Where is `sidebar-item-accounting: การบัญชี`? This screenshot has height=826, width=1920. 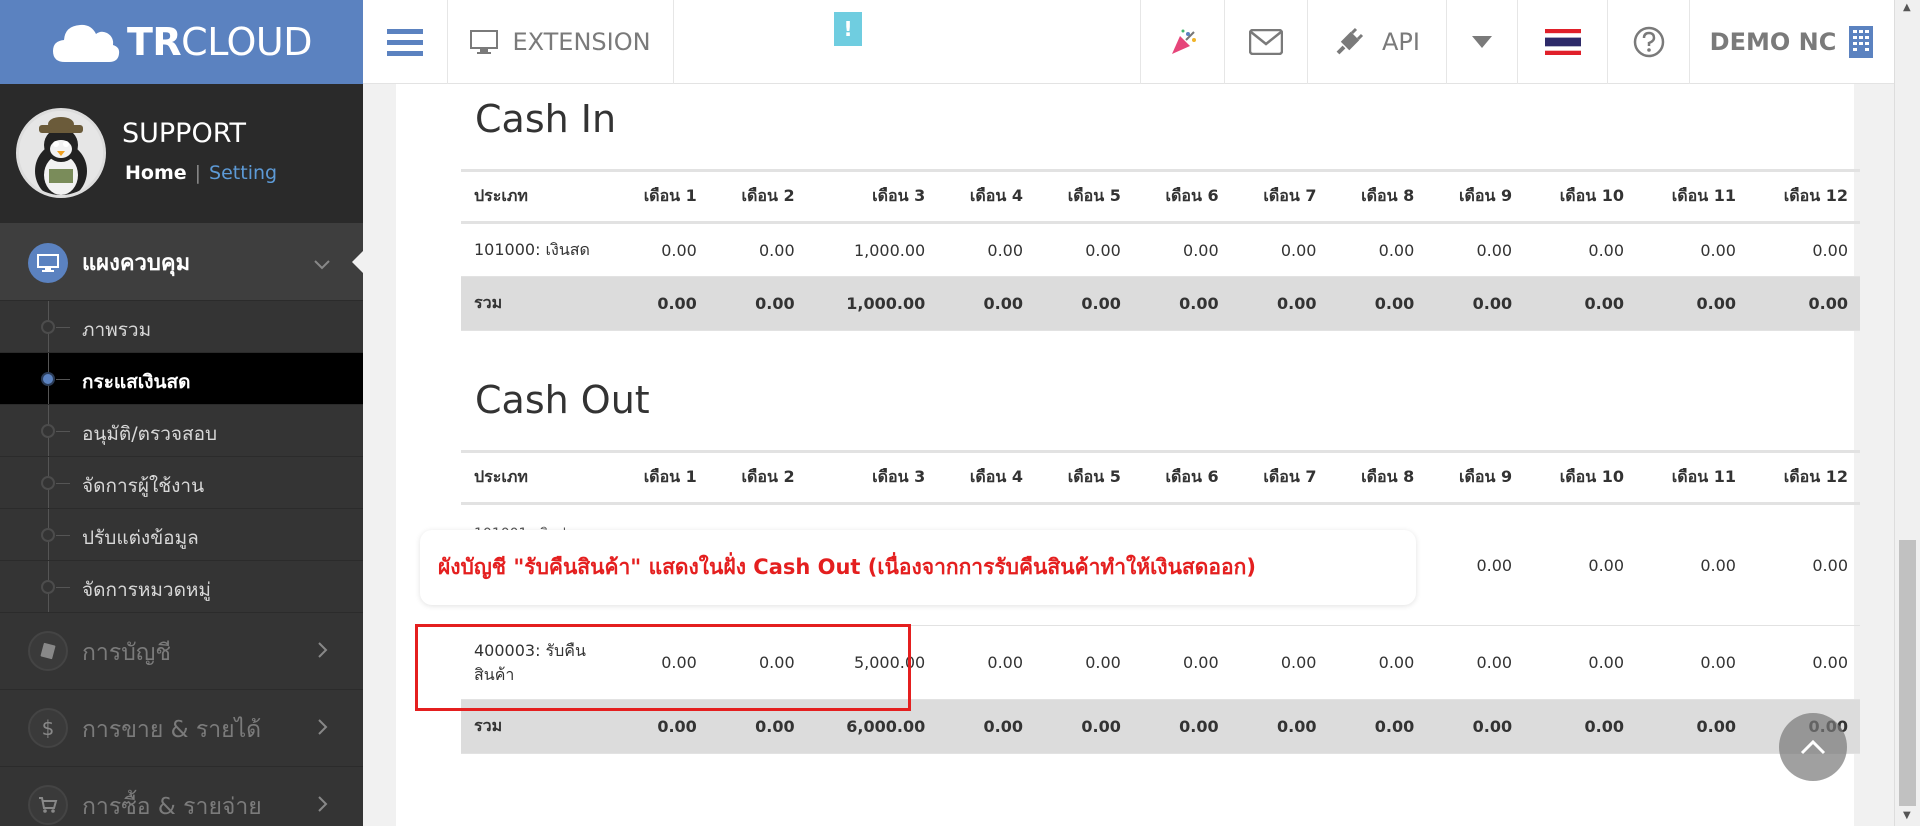
sidebar-item-accounting: การบัญชี is located at coordinates (181, 650).